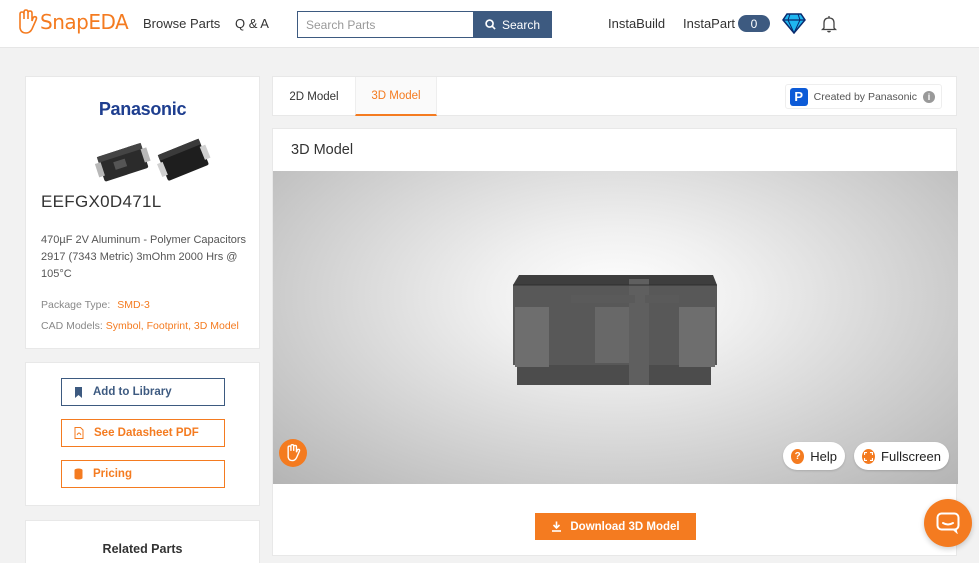 The height and width of the screenshot is (563, 979). What do you see at coordinates (314, 96) in the screenshot?
I see `tab-2d-model: 2D Model` at bounding box center [314, 96].